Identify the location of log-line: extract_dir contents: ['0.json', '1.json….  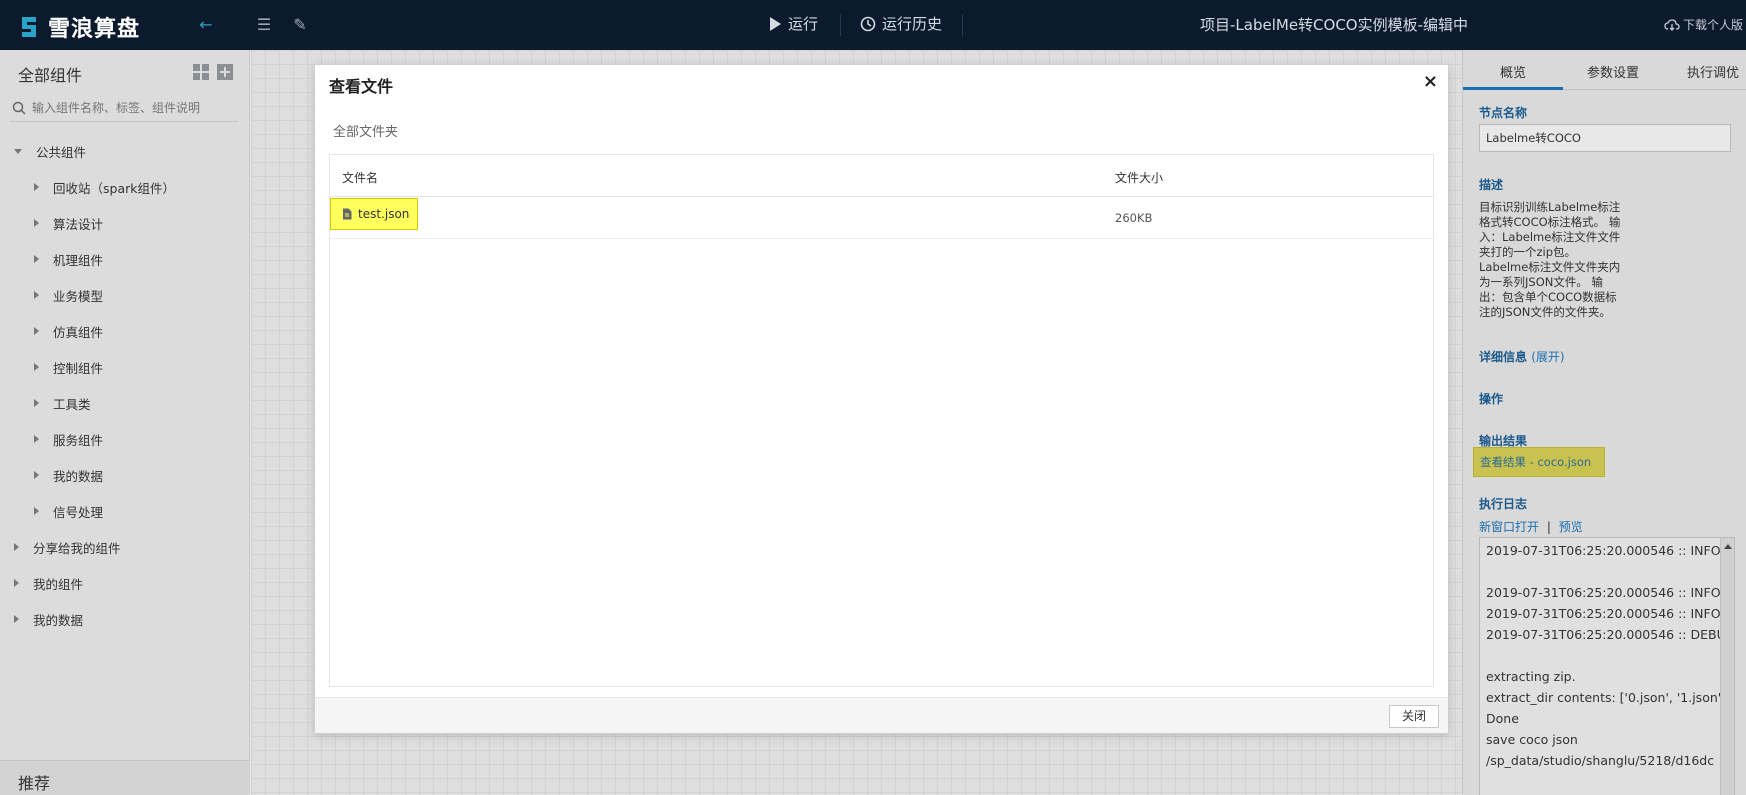
(1606, 697).